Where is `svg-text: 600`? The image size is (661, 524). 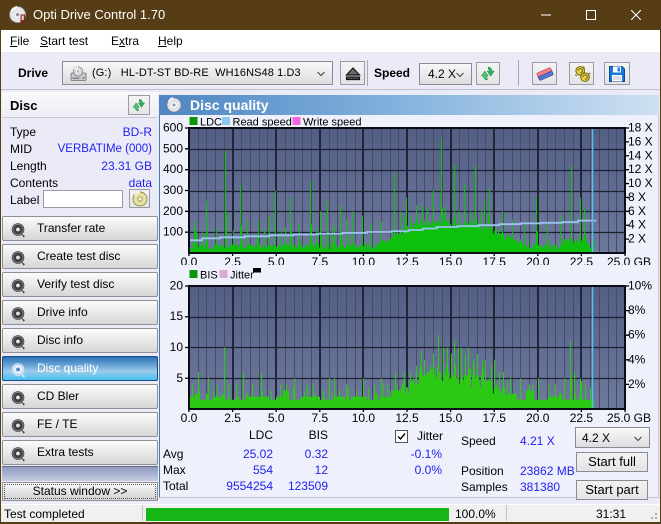 svg-text: 600 is located at coordinates (173, 128).